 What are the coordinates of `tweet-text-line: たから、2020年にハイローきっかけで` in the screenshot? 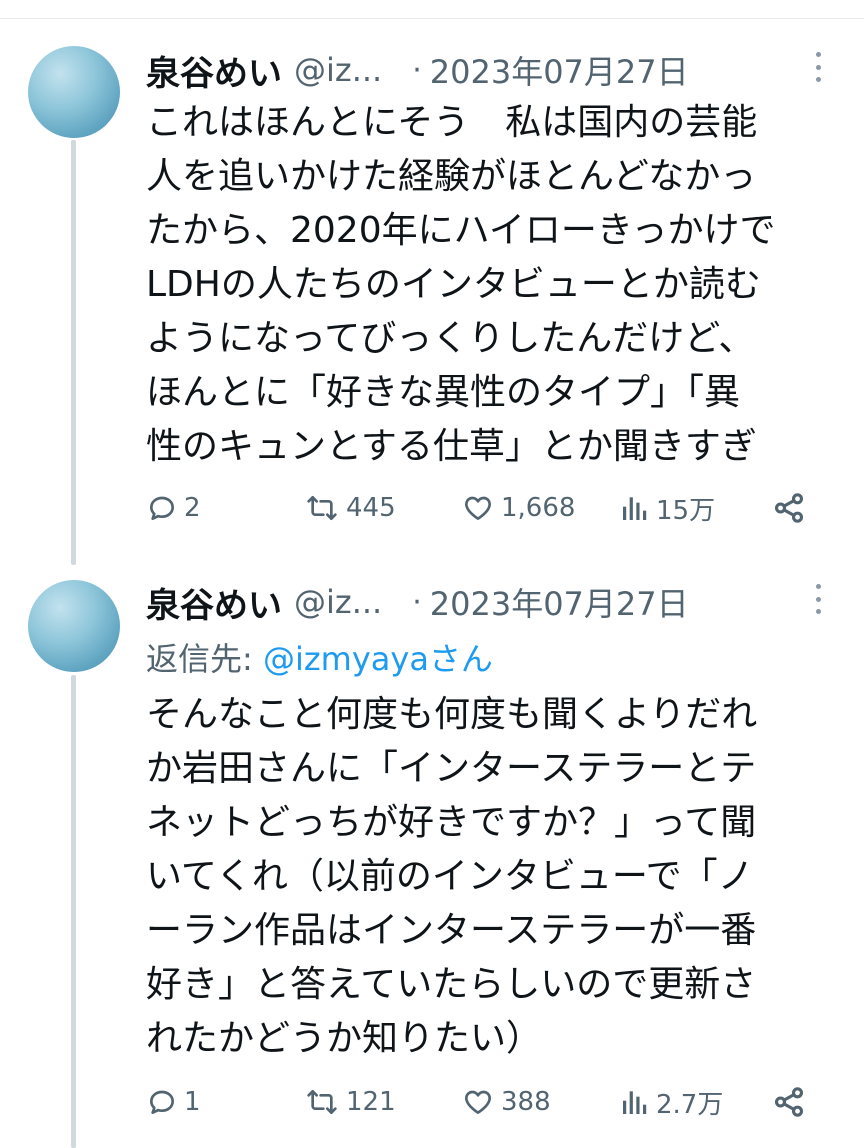 It's located at (461, 230).